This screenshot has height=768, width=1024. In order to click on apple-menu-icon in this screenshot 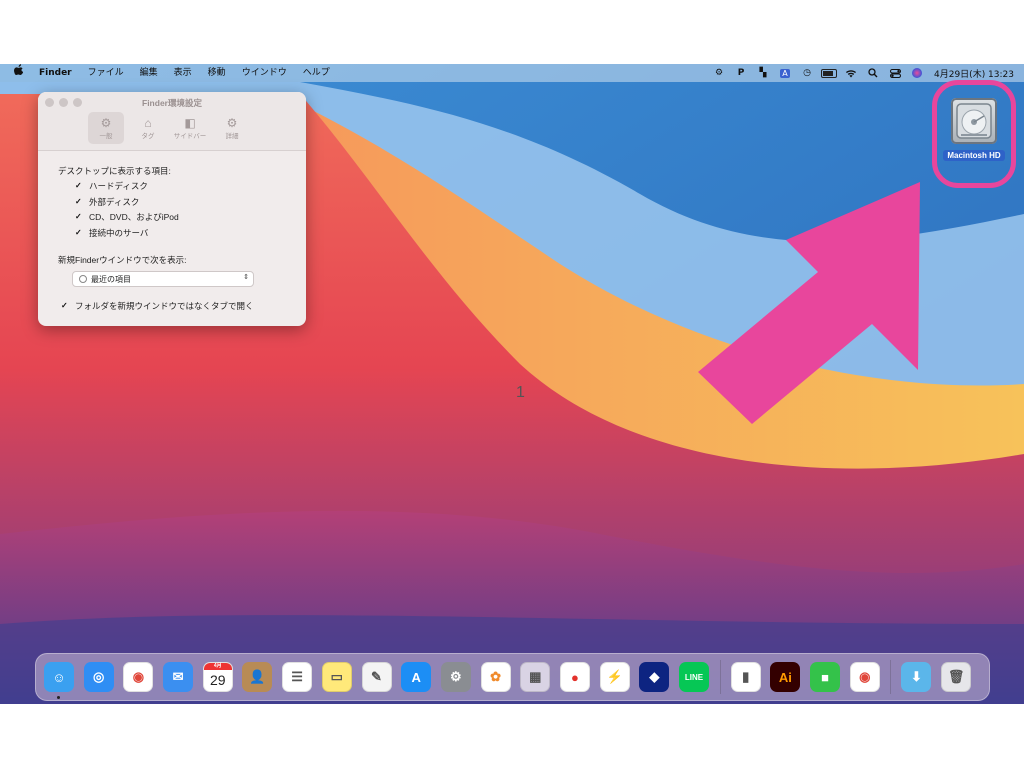, I will do `click(15, 73)`.